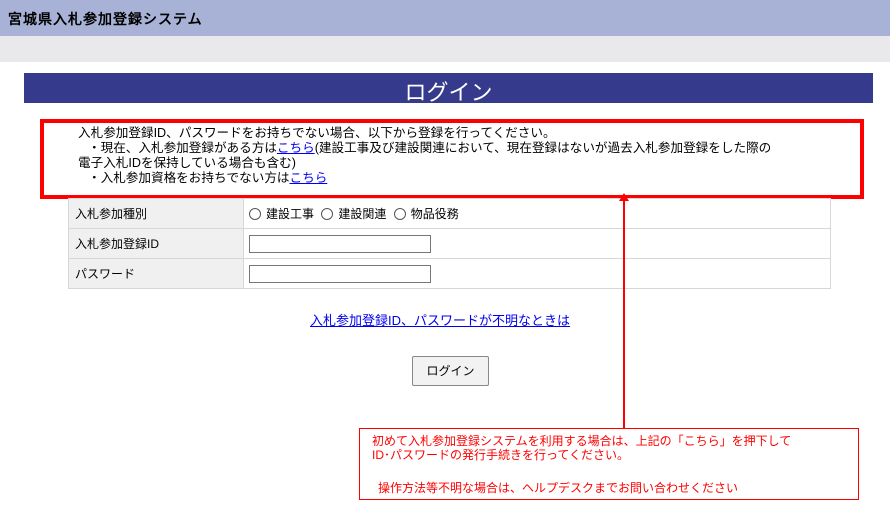 This screenshot has width=890, height=511. What do you see at coordinates (445, 18) in the screenshot?
I see `app-header: 宮城県入札参加登録システム` at bounding box center [445, 18].